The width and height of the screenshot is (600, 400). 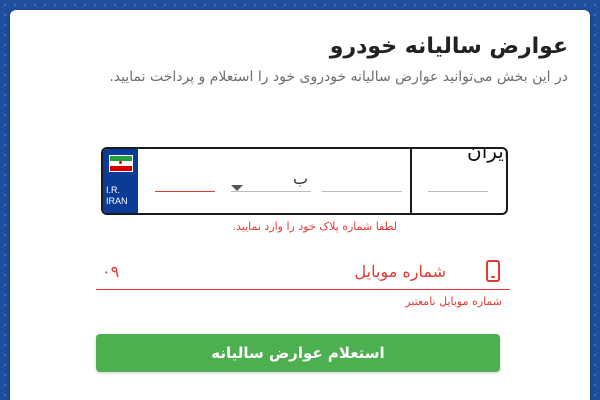 I want to click on plate-letter-underline, so click(x=271, y=191).